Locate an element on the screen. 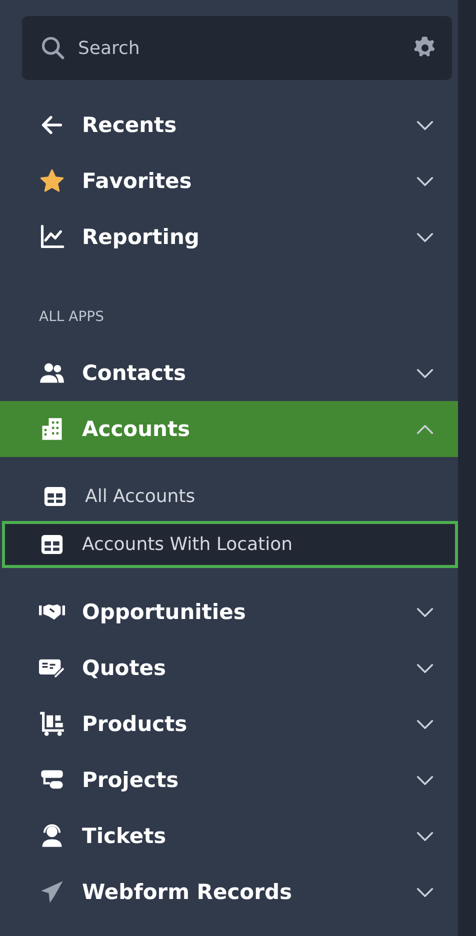  nav-item: Opportunities is located at coordinates (229, 612).